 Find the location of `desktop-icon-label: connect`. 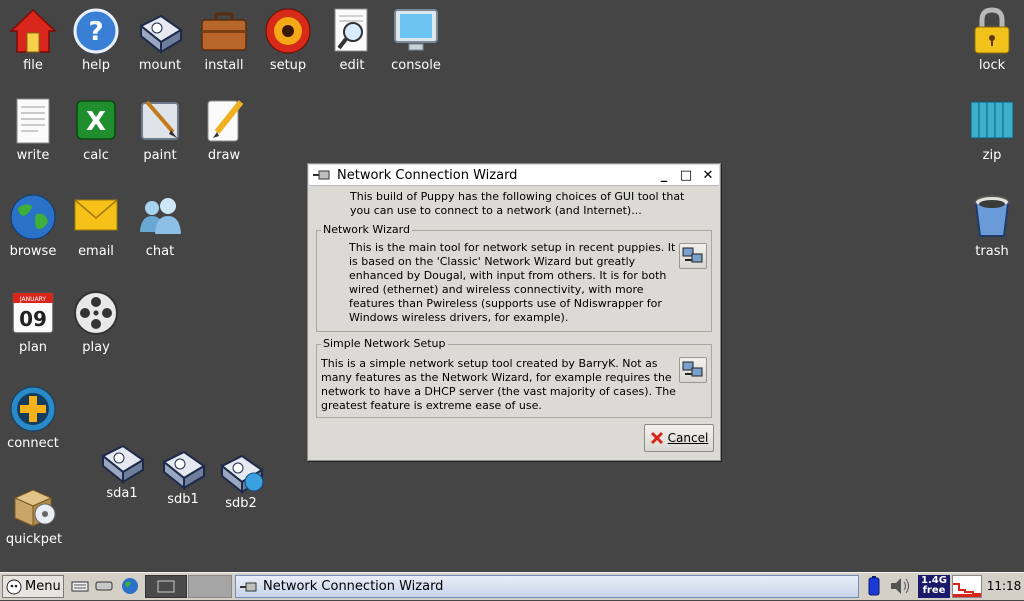

desktop-icon-label: connect is located at coordinates (33, 443).